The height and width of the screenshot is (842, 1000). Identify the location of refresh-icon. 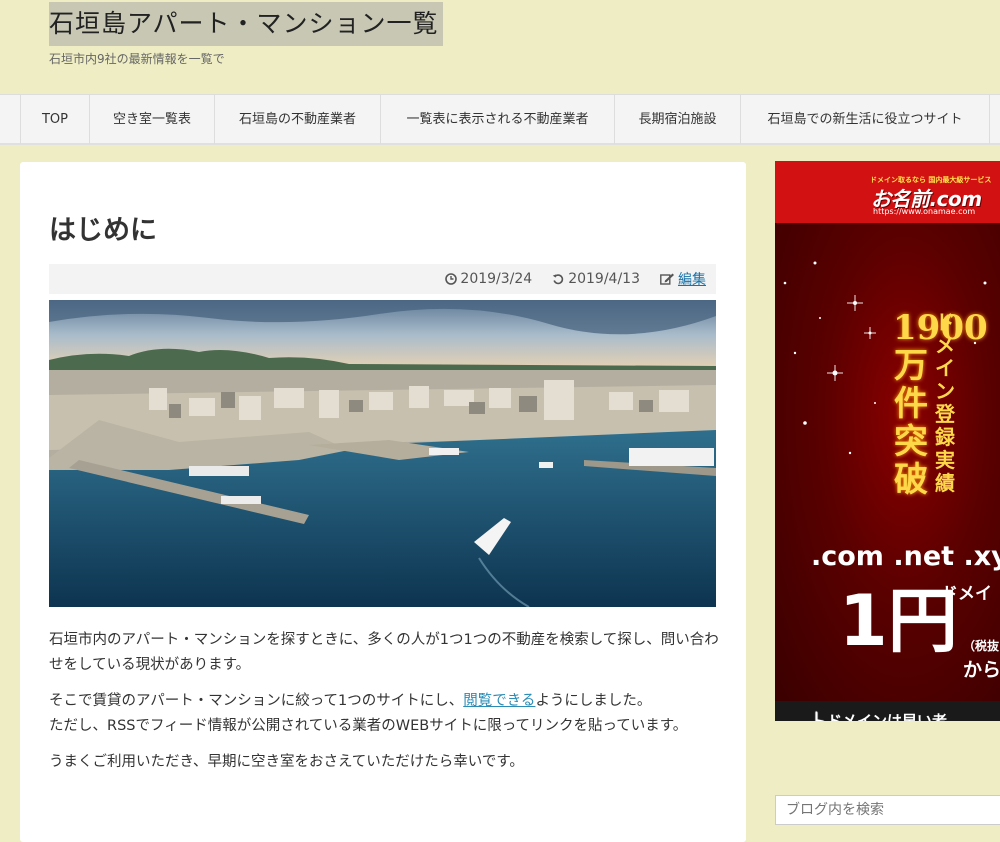
(558, 279).